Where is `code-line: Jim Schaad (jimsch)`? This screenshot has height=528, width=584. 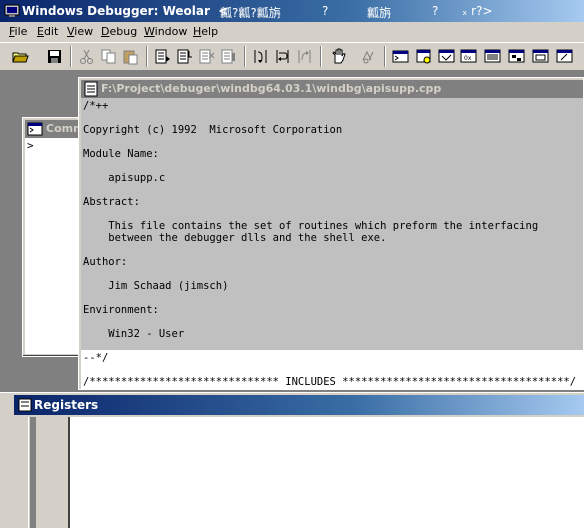
code-line: Jim Schaad (jimsch) is located at coordinates (156, 286).